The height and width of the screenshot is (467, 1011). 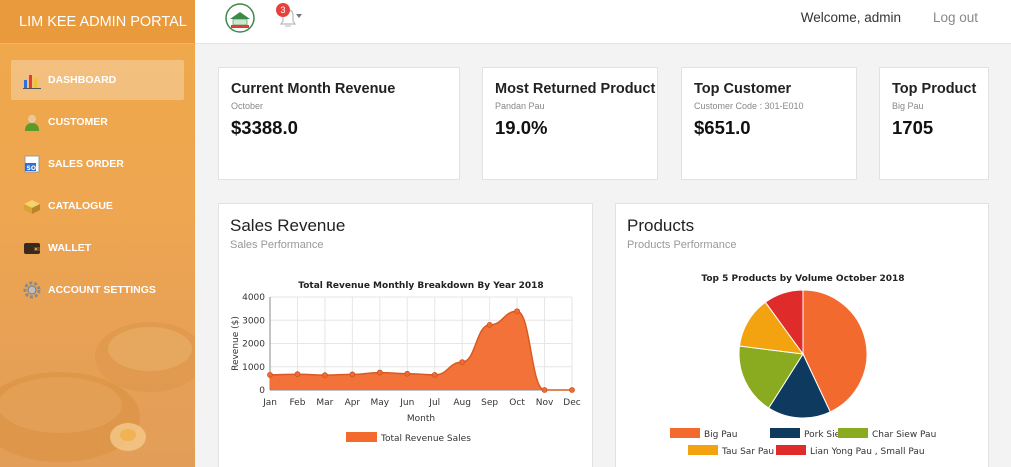 What do you see at coordinates (82, 80) in the screenshot?
I see `sidebar-item-label: DASHBOARD` at bounding box center [82, 80].